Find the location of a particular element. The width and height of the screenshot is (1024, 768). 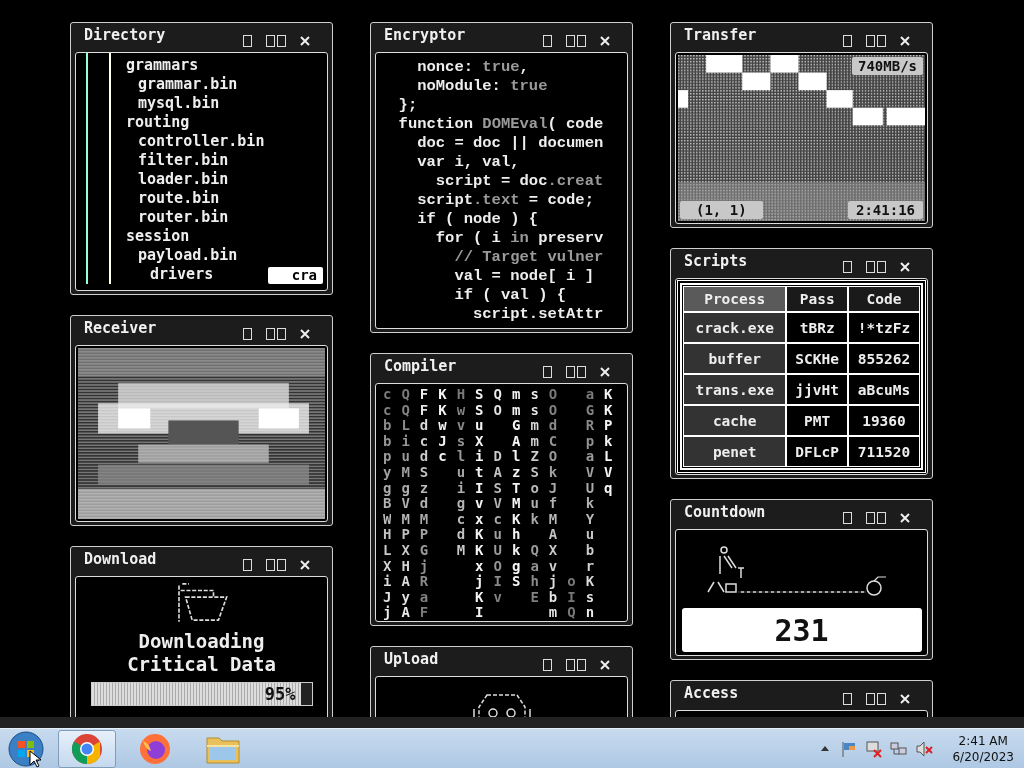

table-cell: buffer is located at coordinates (735, 358).